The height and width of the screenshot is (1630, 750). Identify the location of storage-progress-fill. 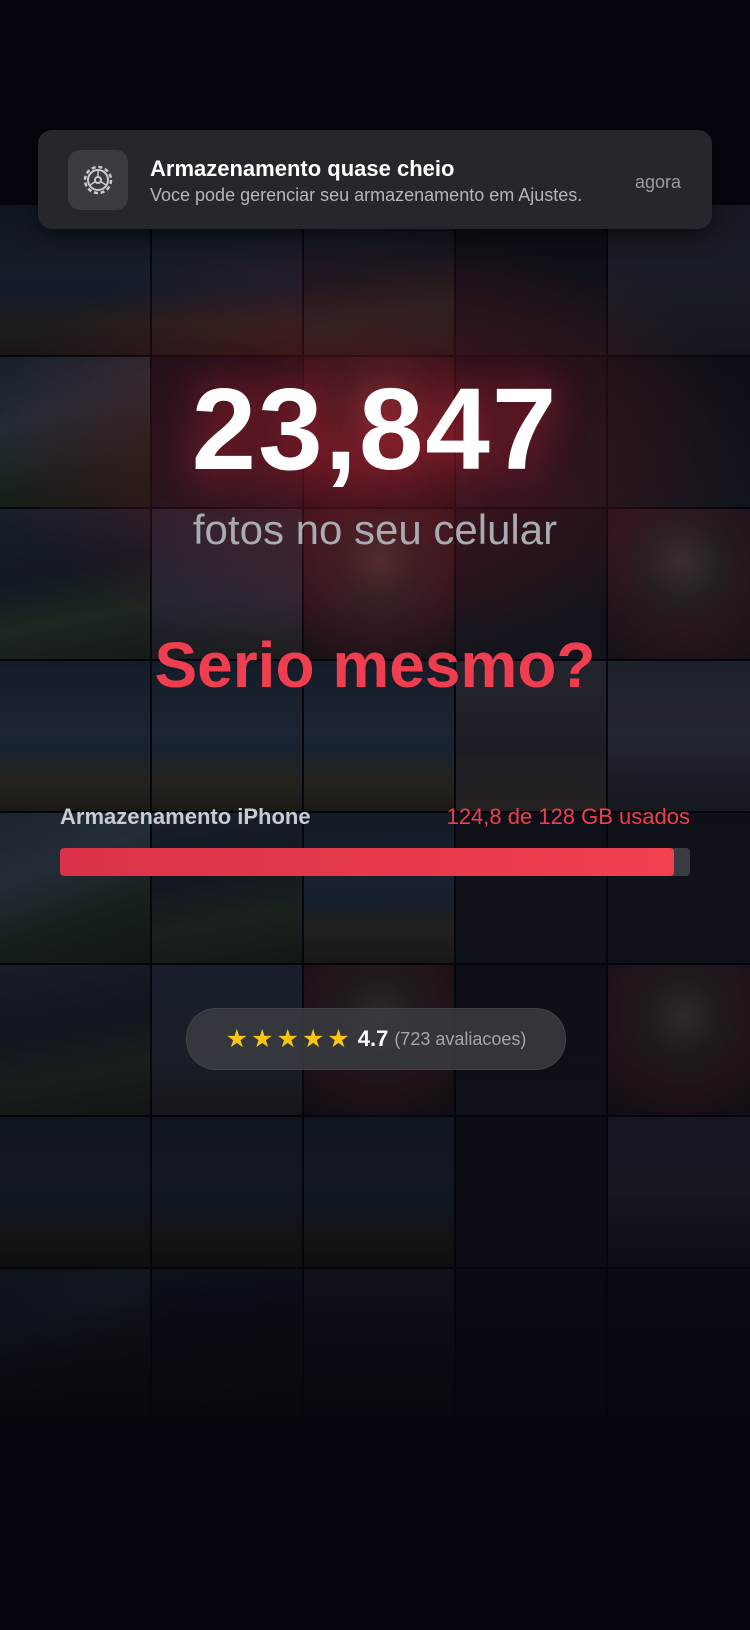
(367, 862).